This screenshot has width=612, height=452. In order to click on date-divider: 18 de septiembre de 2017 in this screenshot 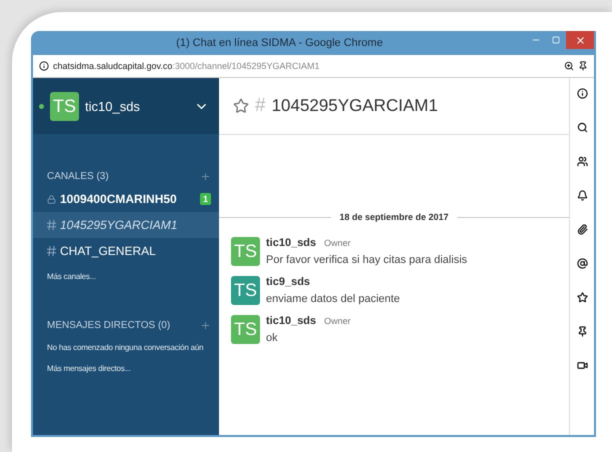, I will do `click(394, 217)`.